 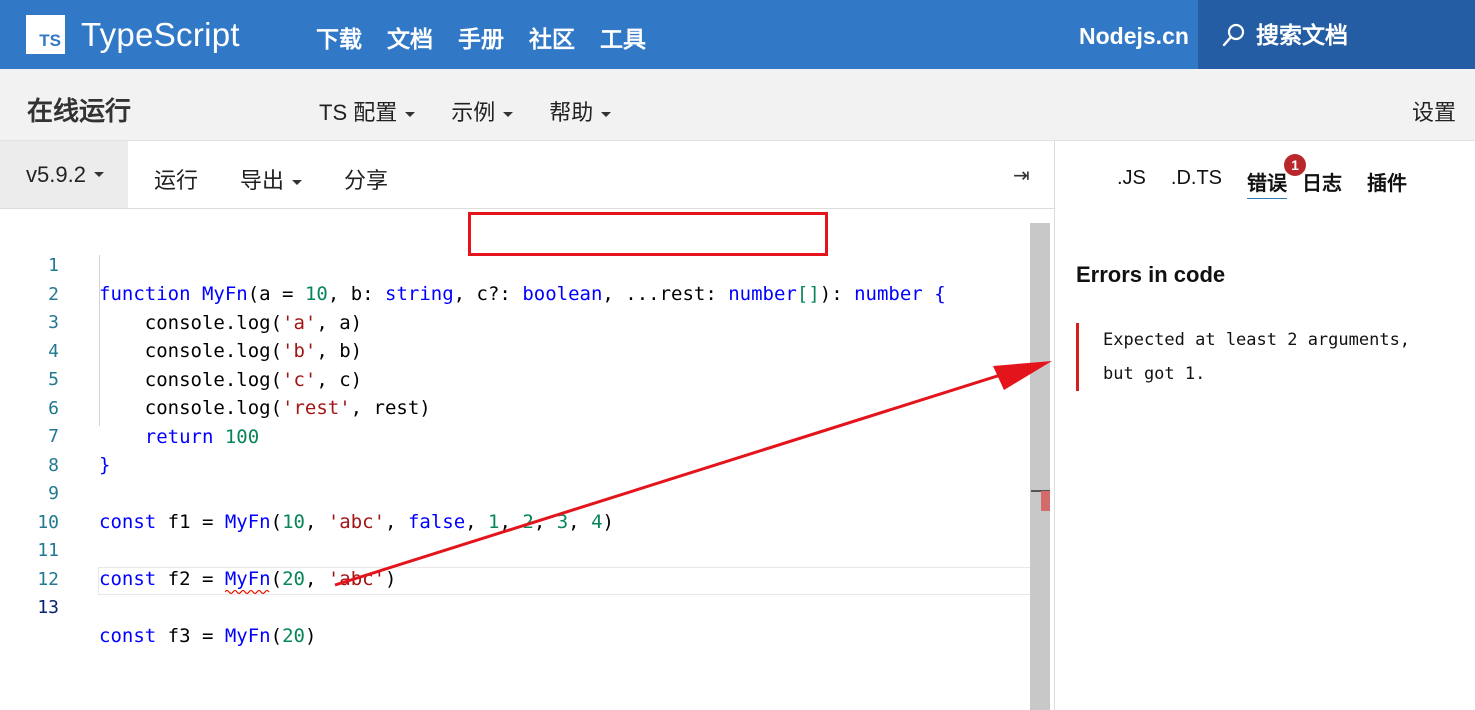 I want to click on code-line: 5 console.log('rest', rest), so click(x=215, y=378).